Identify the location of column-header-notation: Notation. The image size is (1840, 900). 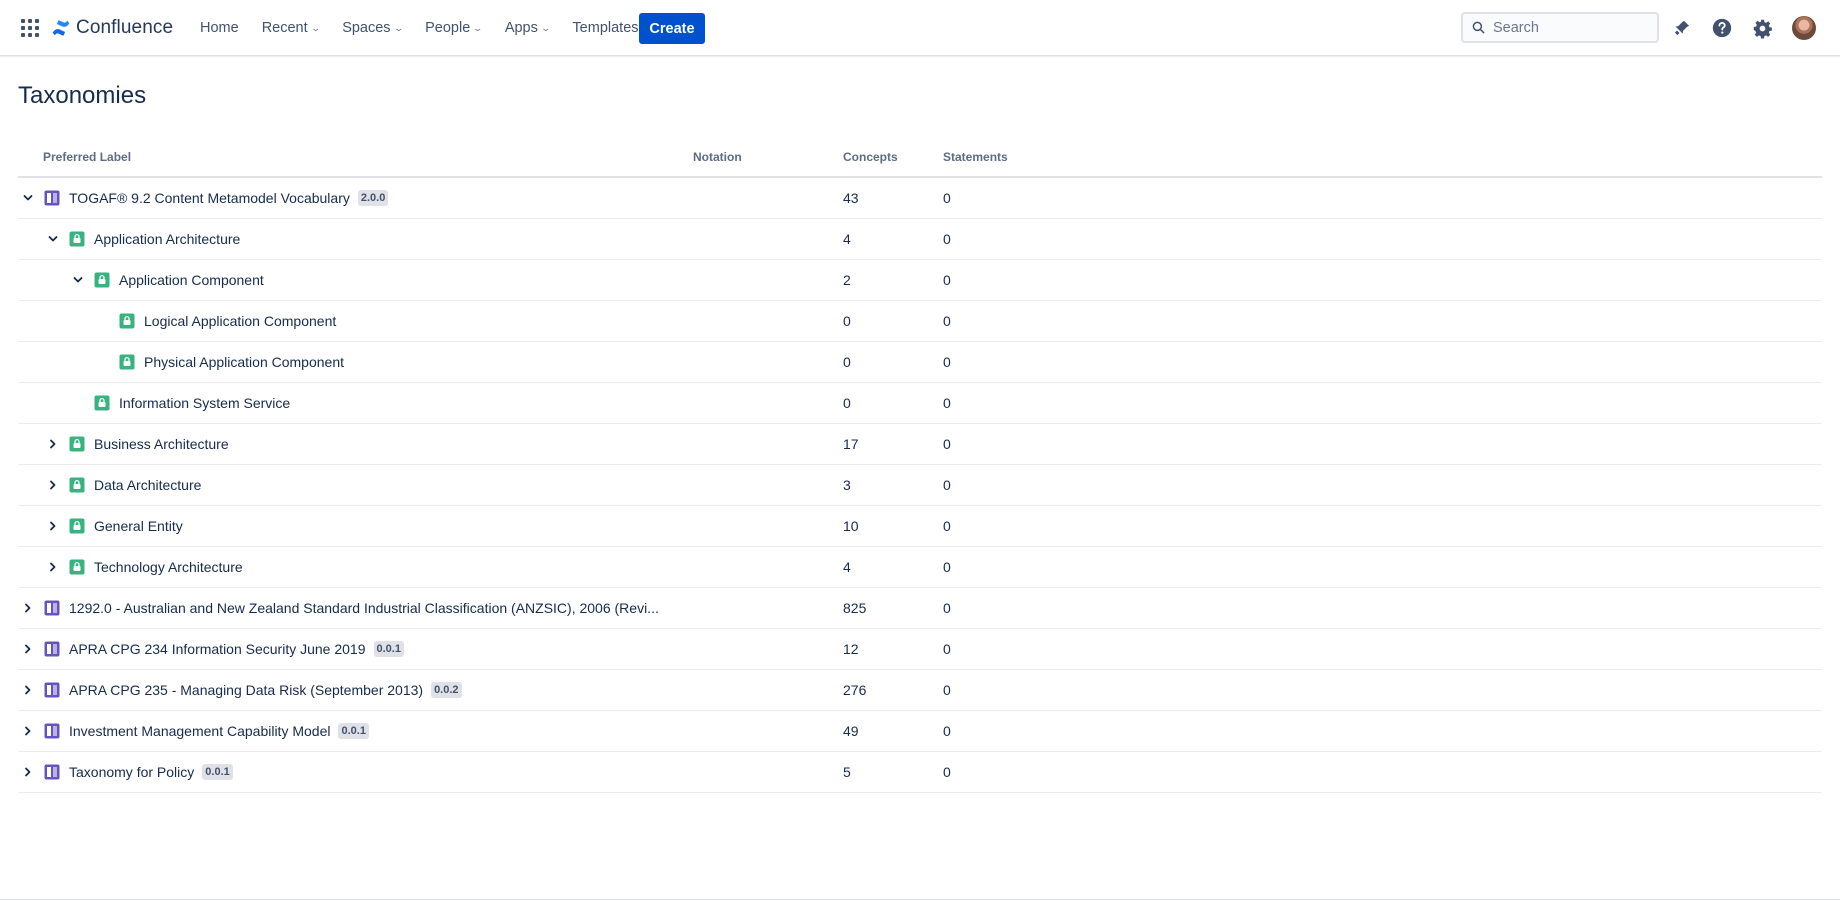
(717, 157).